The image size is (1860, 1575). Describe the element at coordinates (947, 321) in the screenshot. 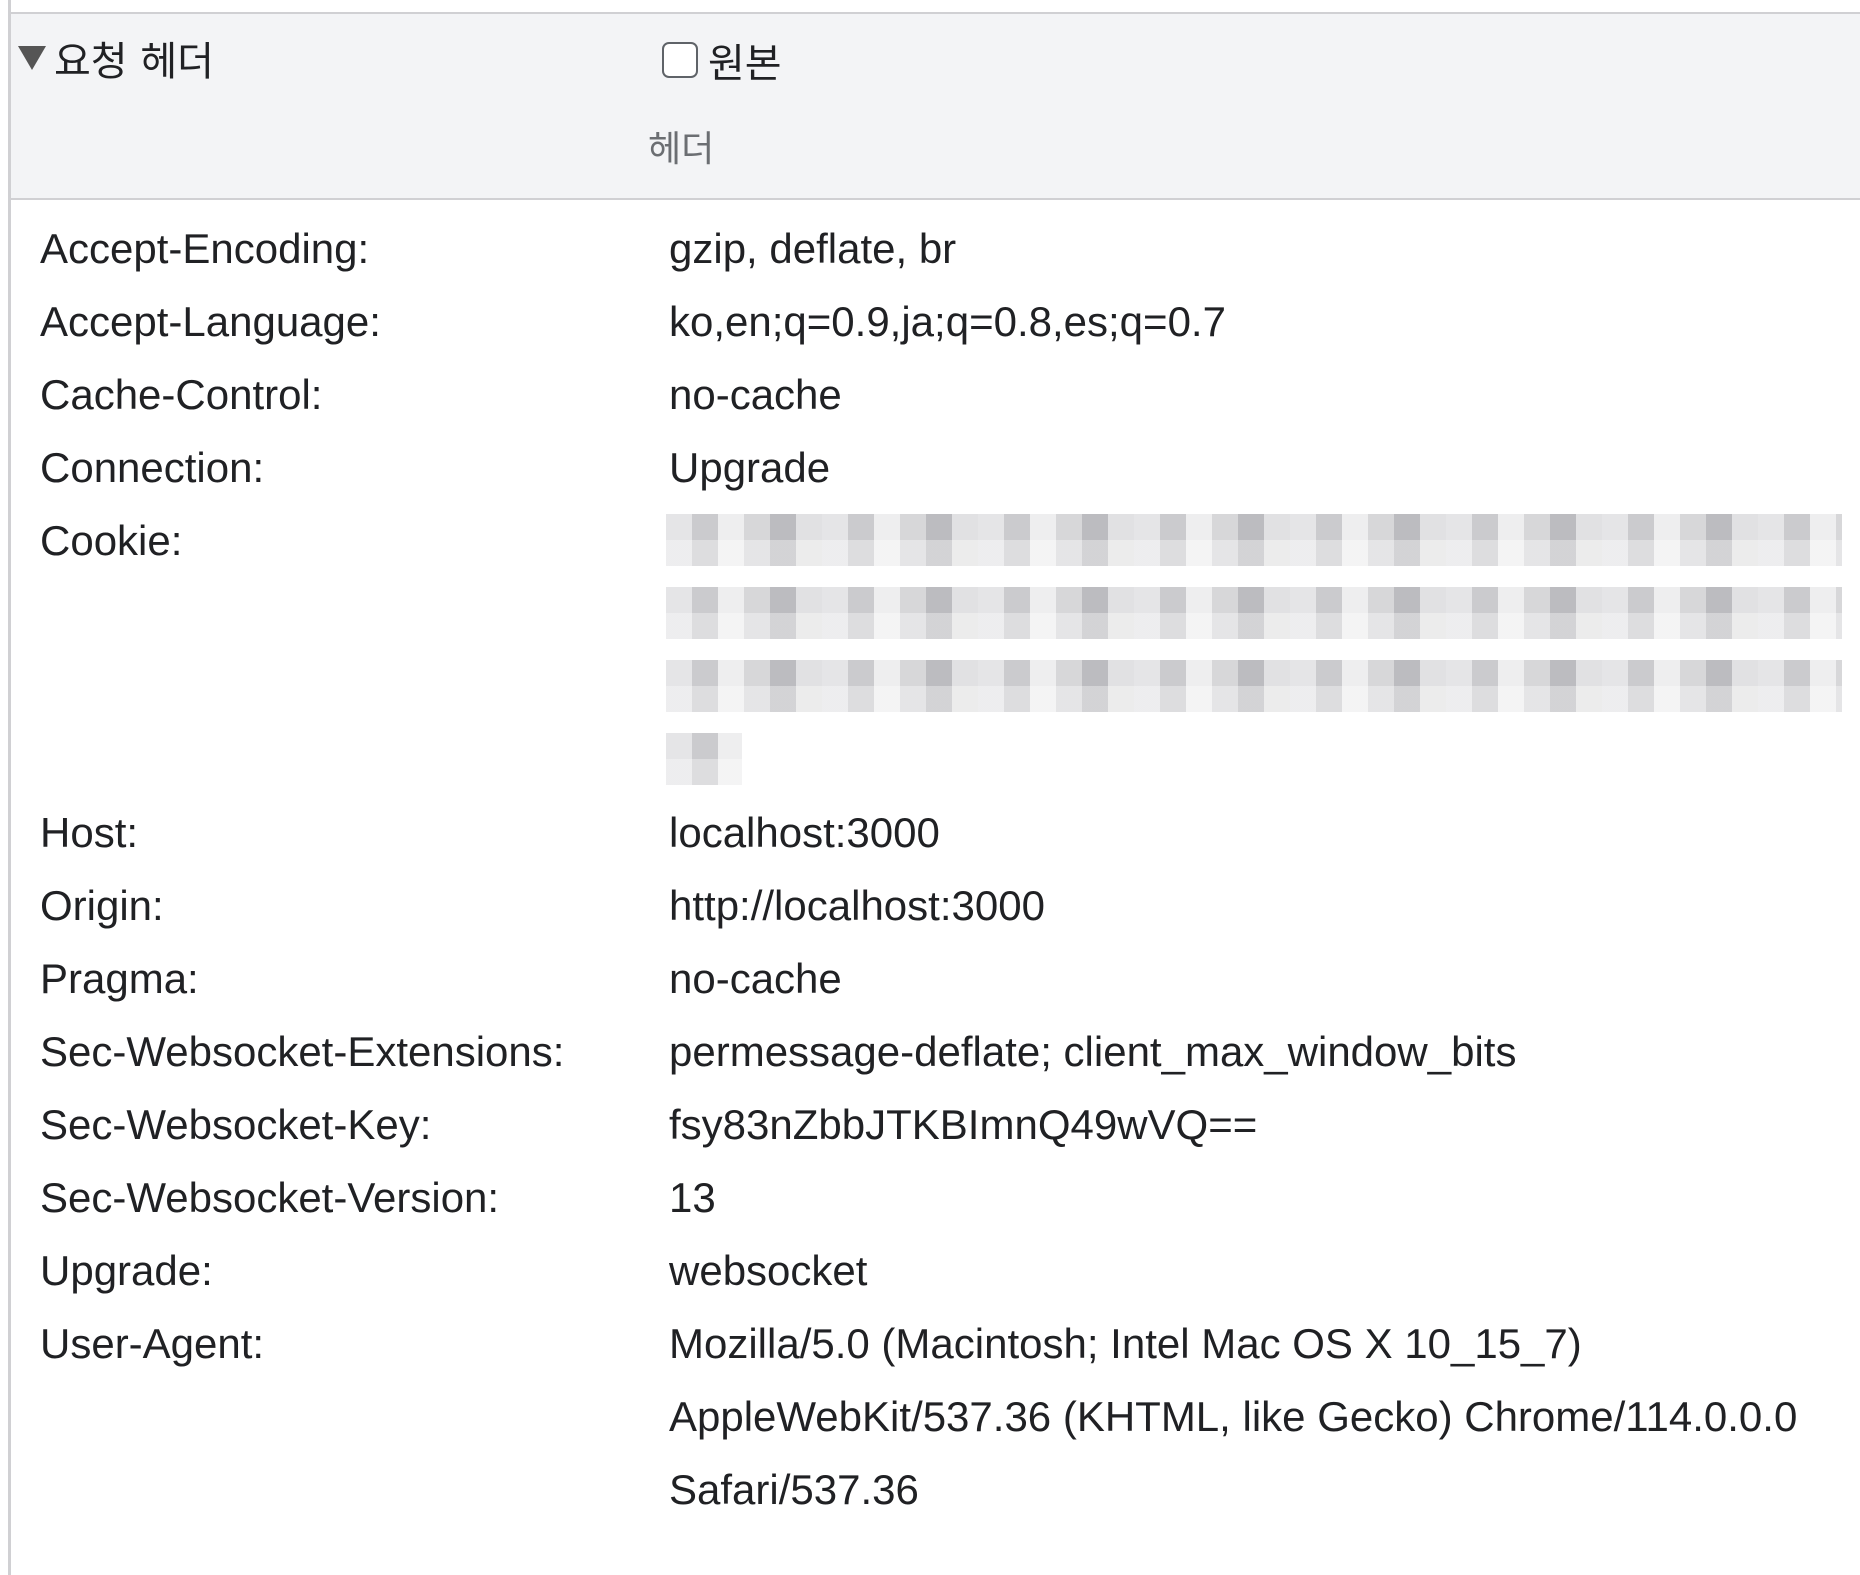

I see `header-value: ko,en;q=0.9,ja;q=0.8,es;q=0.7` at that location.